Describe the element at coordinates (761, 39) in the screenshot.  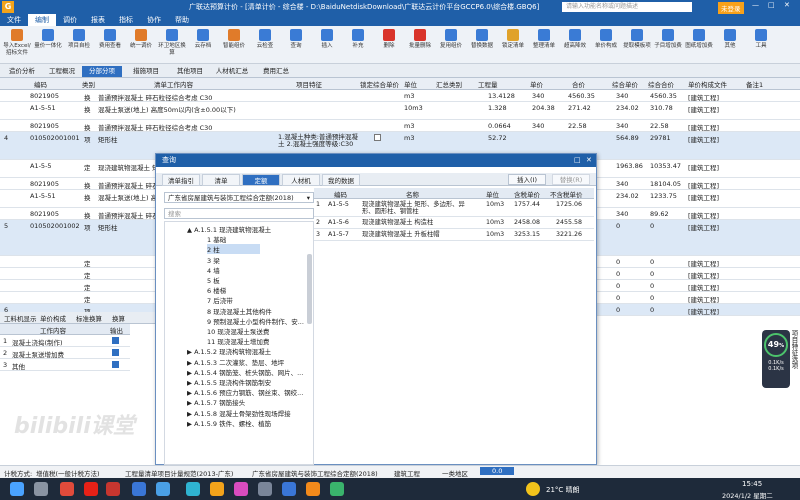
I see `ribbon-button-24: 工具` at that location.